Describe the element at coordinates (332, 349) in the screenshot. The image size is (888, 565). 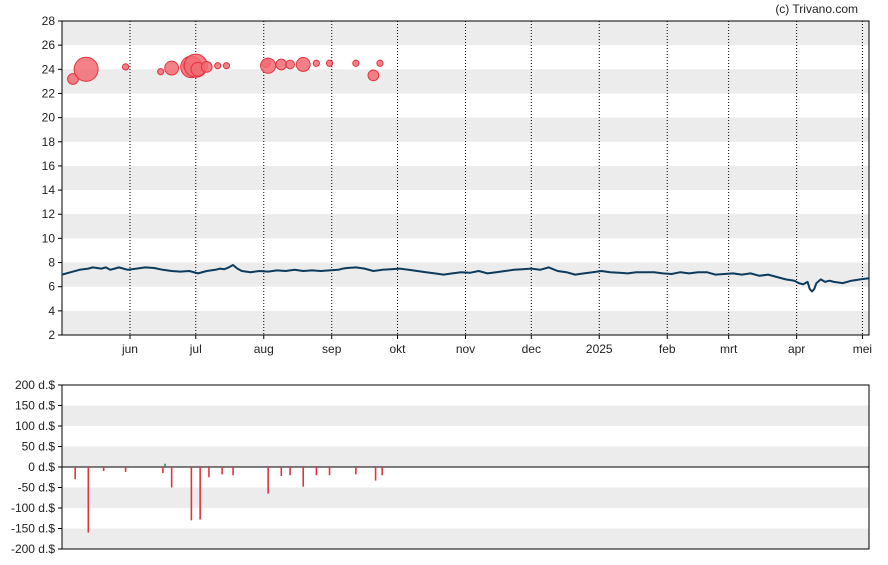
I see `x-tick-label: sep` at that location.